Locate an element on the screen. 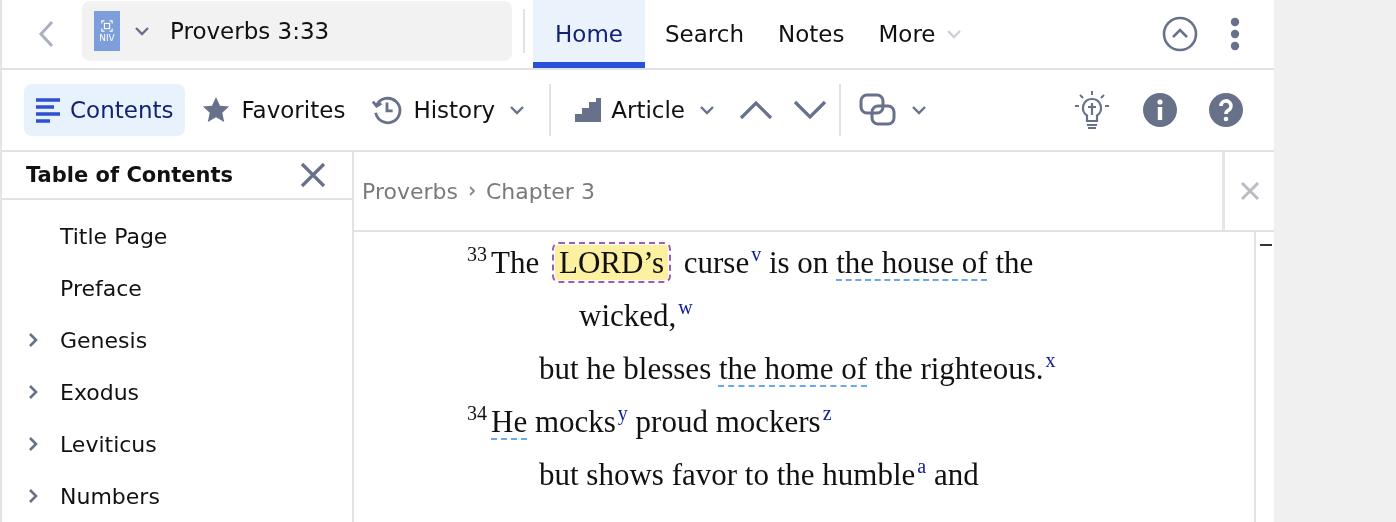  collapse-icon is located at coordinates (1180, 34).